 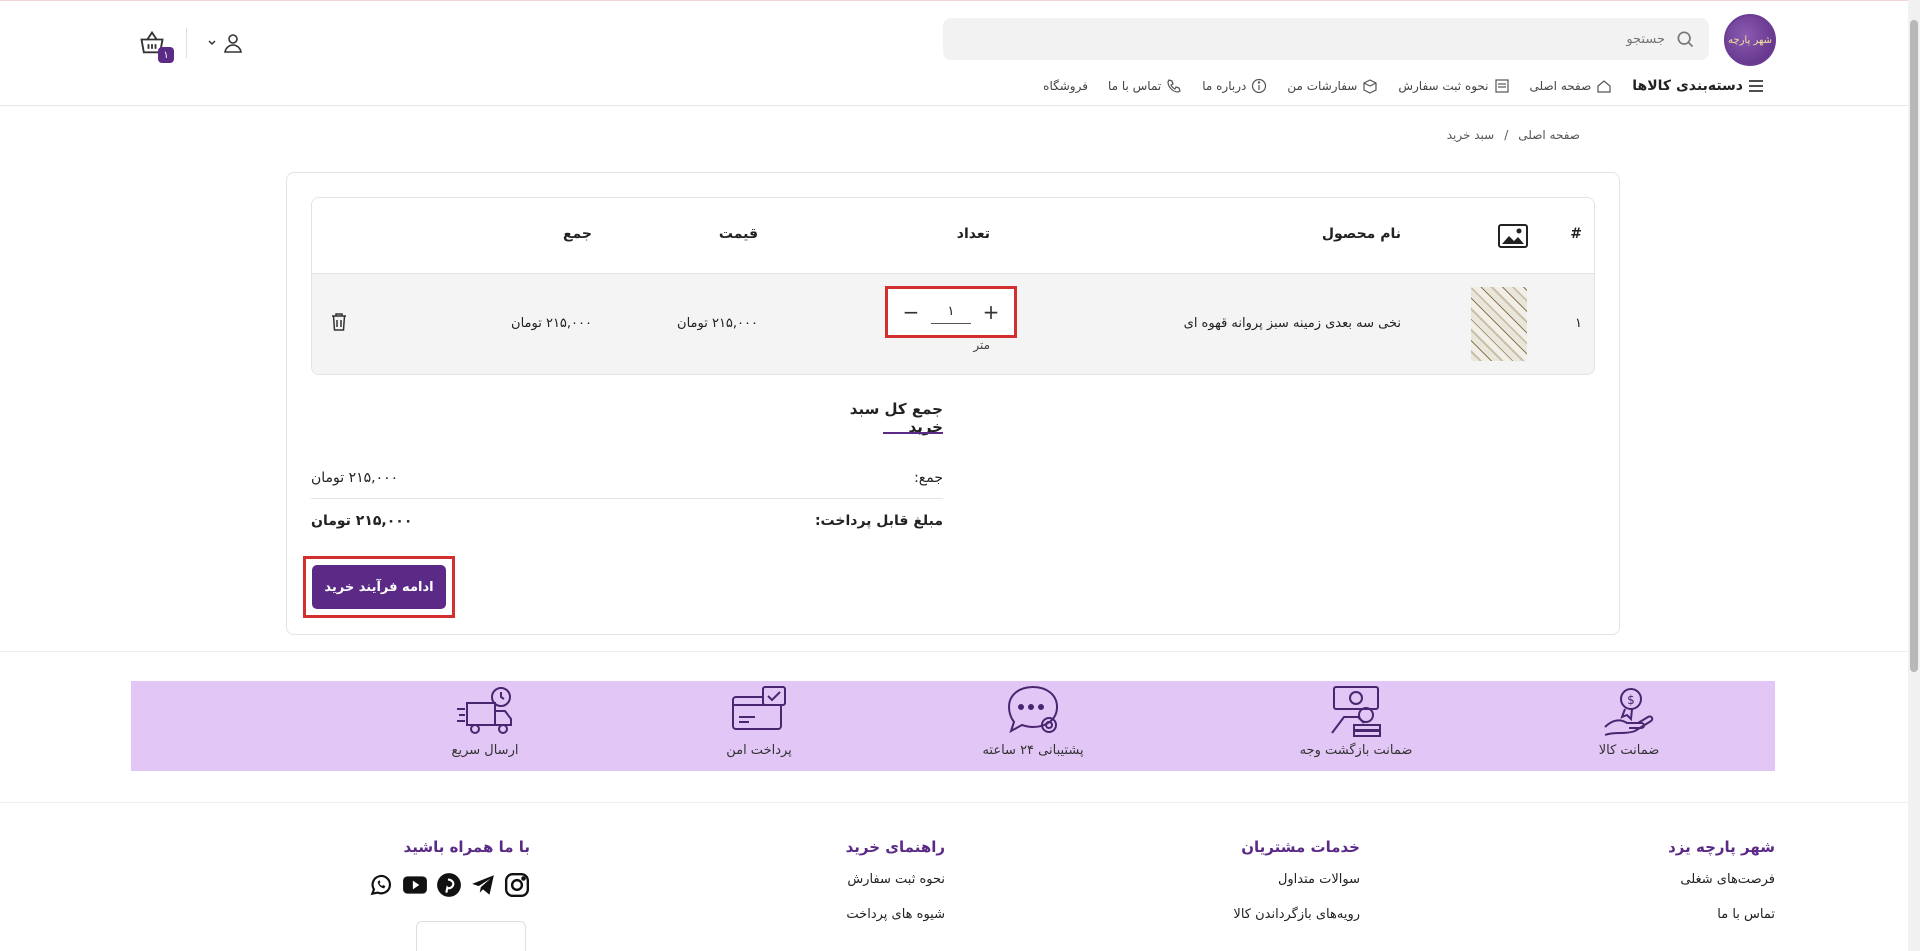 I want to click on nav-label: درباره ما, so click(x=1224, y=86).